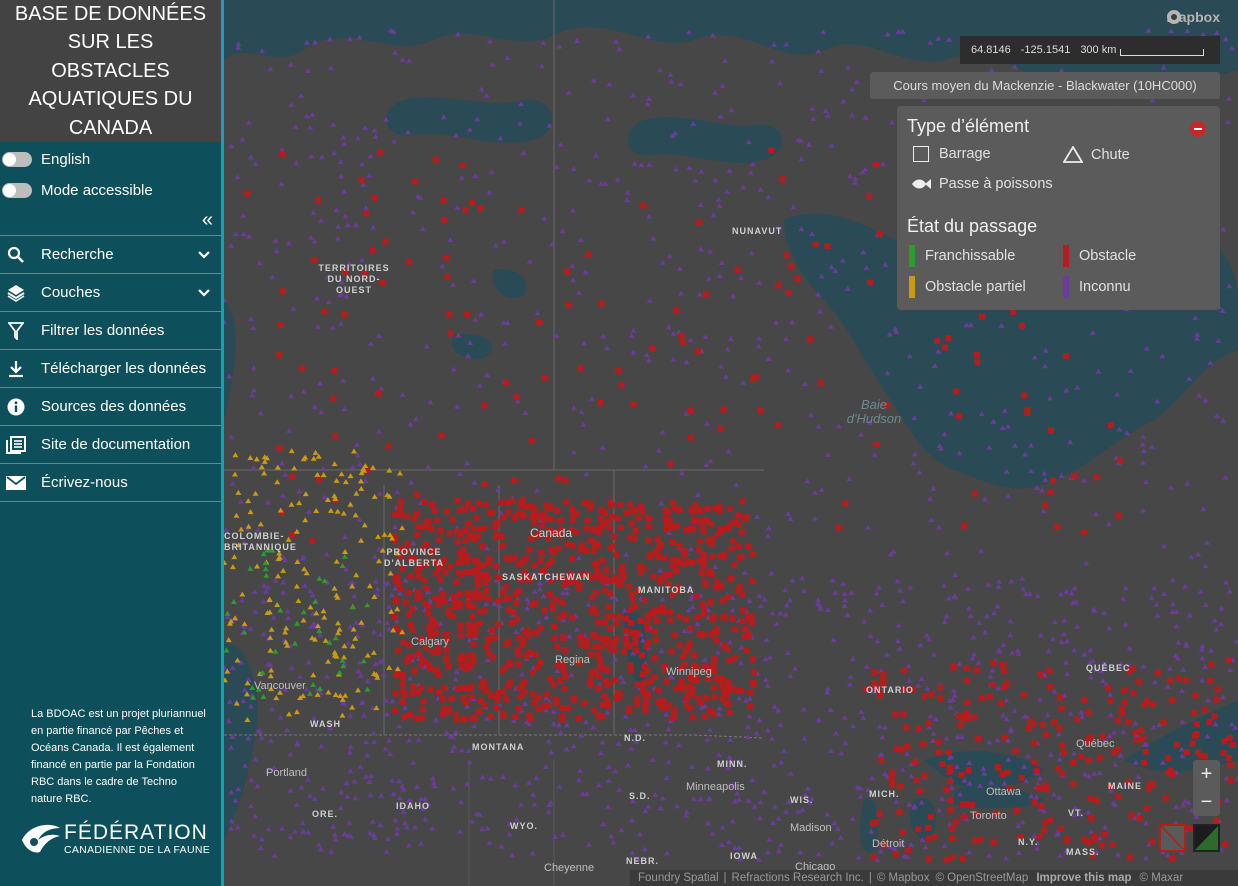 Image resolution: width=1238 pixels, height=886 pixels. I want to click on attrib-maxar: © Maxar, so click(1162, 878).